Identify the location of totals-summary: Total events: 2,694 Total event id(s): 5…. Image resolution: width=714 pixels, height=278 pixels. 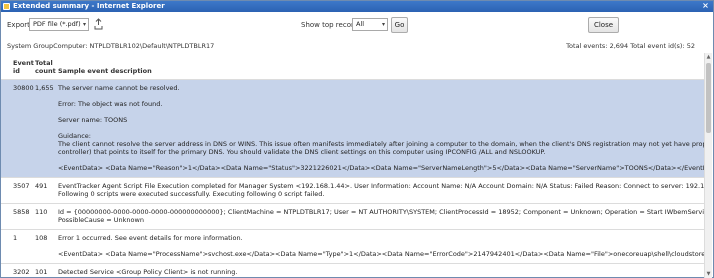
(630, 46).